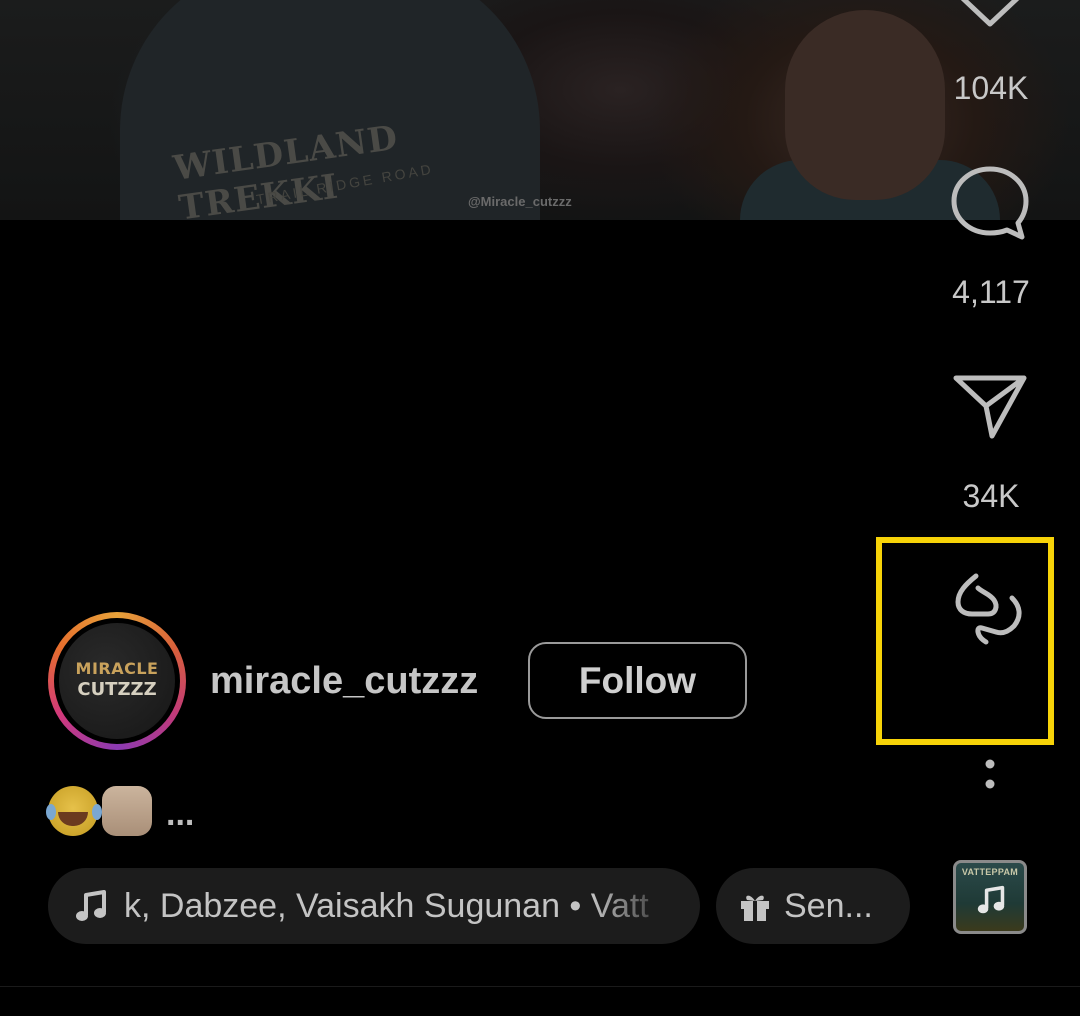 The height and width of the screenshot is (1016, 1080). What do you see at coordinates (990, 872) in the screenshot?
I see `album-title: VATTEPPAM` at bounding box center [990, 872].